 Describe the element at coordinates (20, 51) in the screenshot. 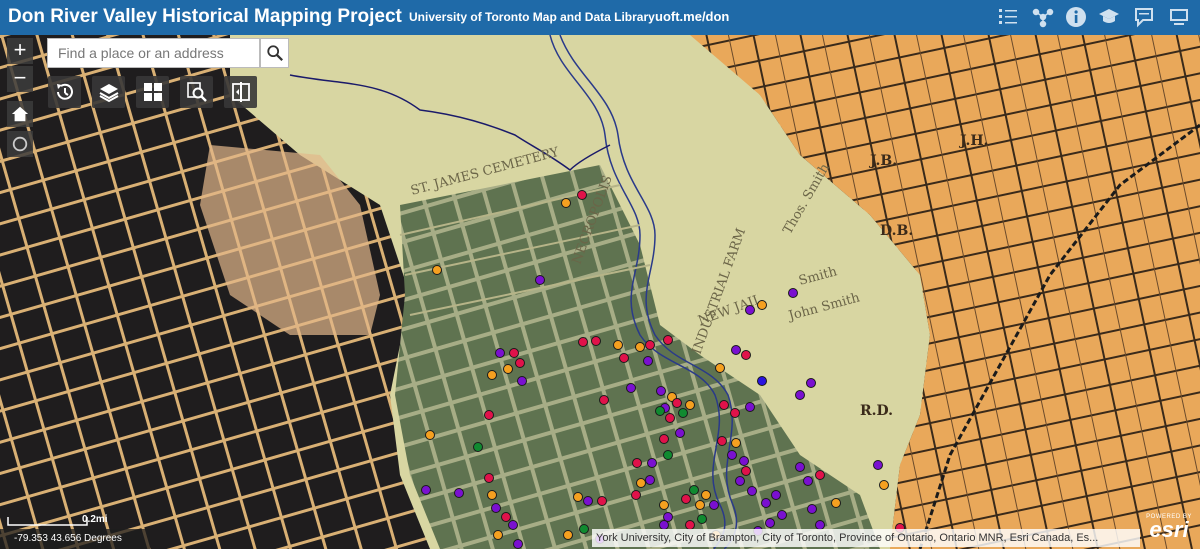

I see `zoom-in-button: +` at that location.